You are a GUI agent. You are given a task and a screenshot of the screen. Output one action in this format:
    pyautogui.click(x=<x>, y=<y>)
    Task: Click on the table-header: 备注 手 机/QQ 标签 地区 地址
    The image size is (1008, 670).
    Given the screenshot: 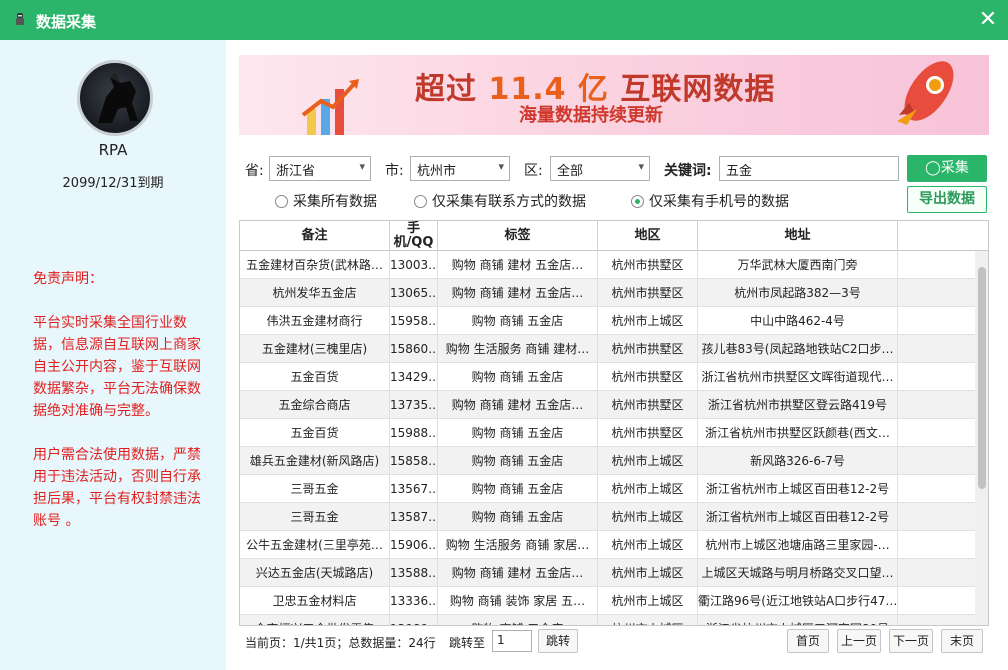 What is the action you would take?
    pyautogui.click(x=614, y=236)
    